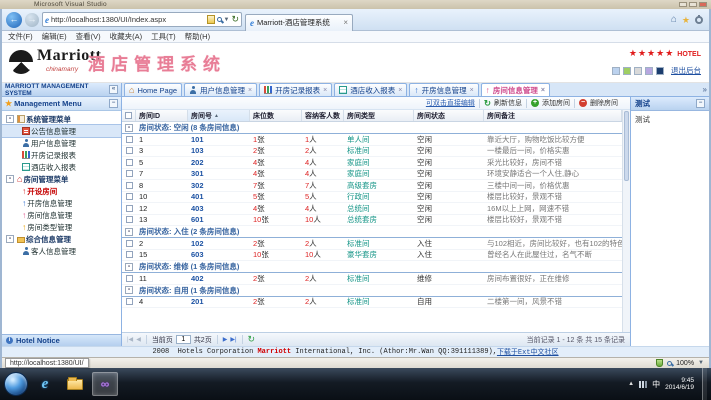 The width and height of the screenshot is (711, 400). I want to click on page-last-icon: ▶|, so click(233, 339).